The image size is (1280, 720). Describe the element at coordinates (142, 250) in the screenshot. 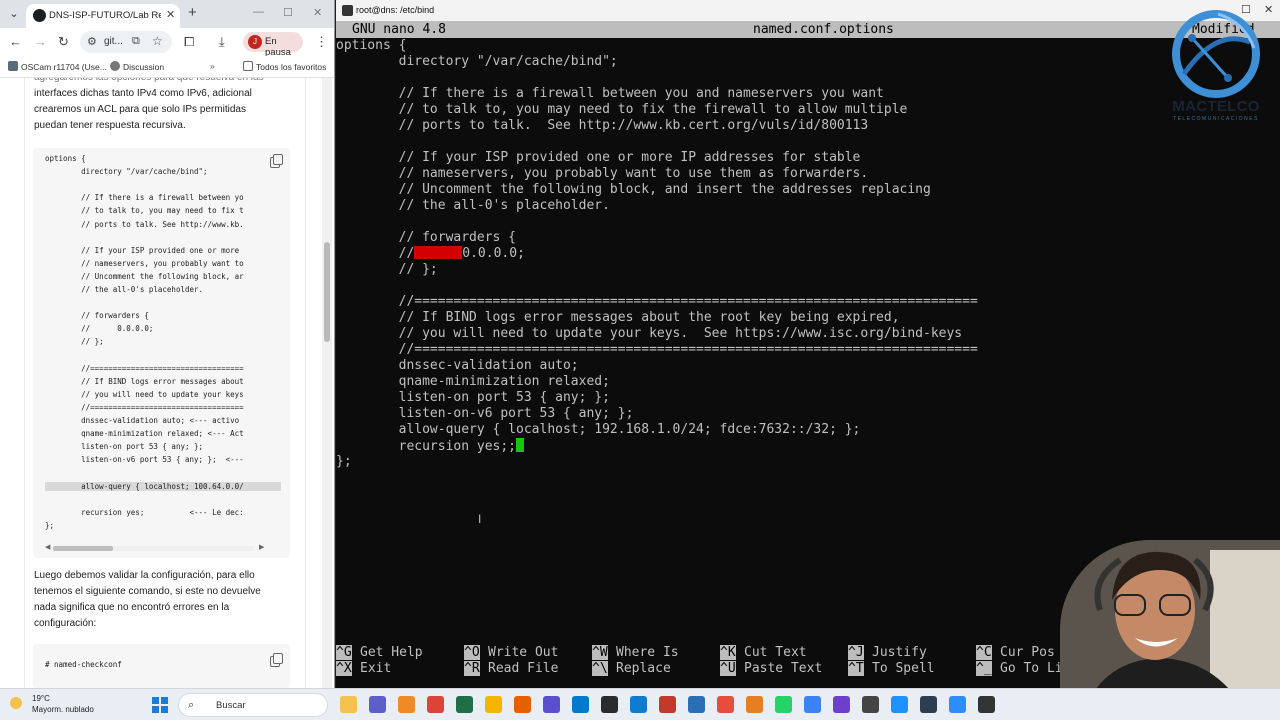

I see `code-line: // If your ISP provided one or more` at that location.